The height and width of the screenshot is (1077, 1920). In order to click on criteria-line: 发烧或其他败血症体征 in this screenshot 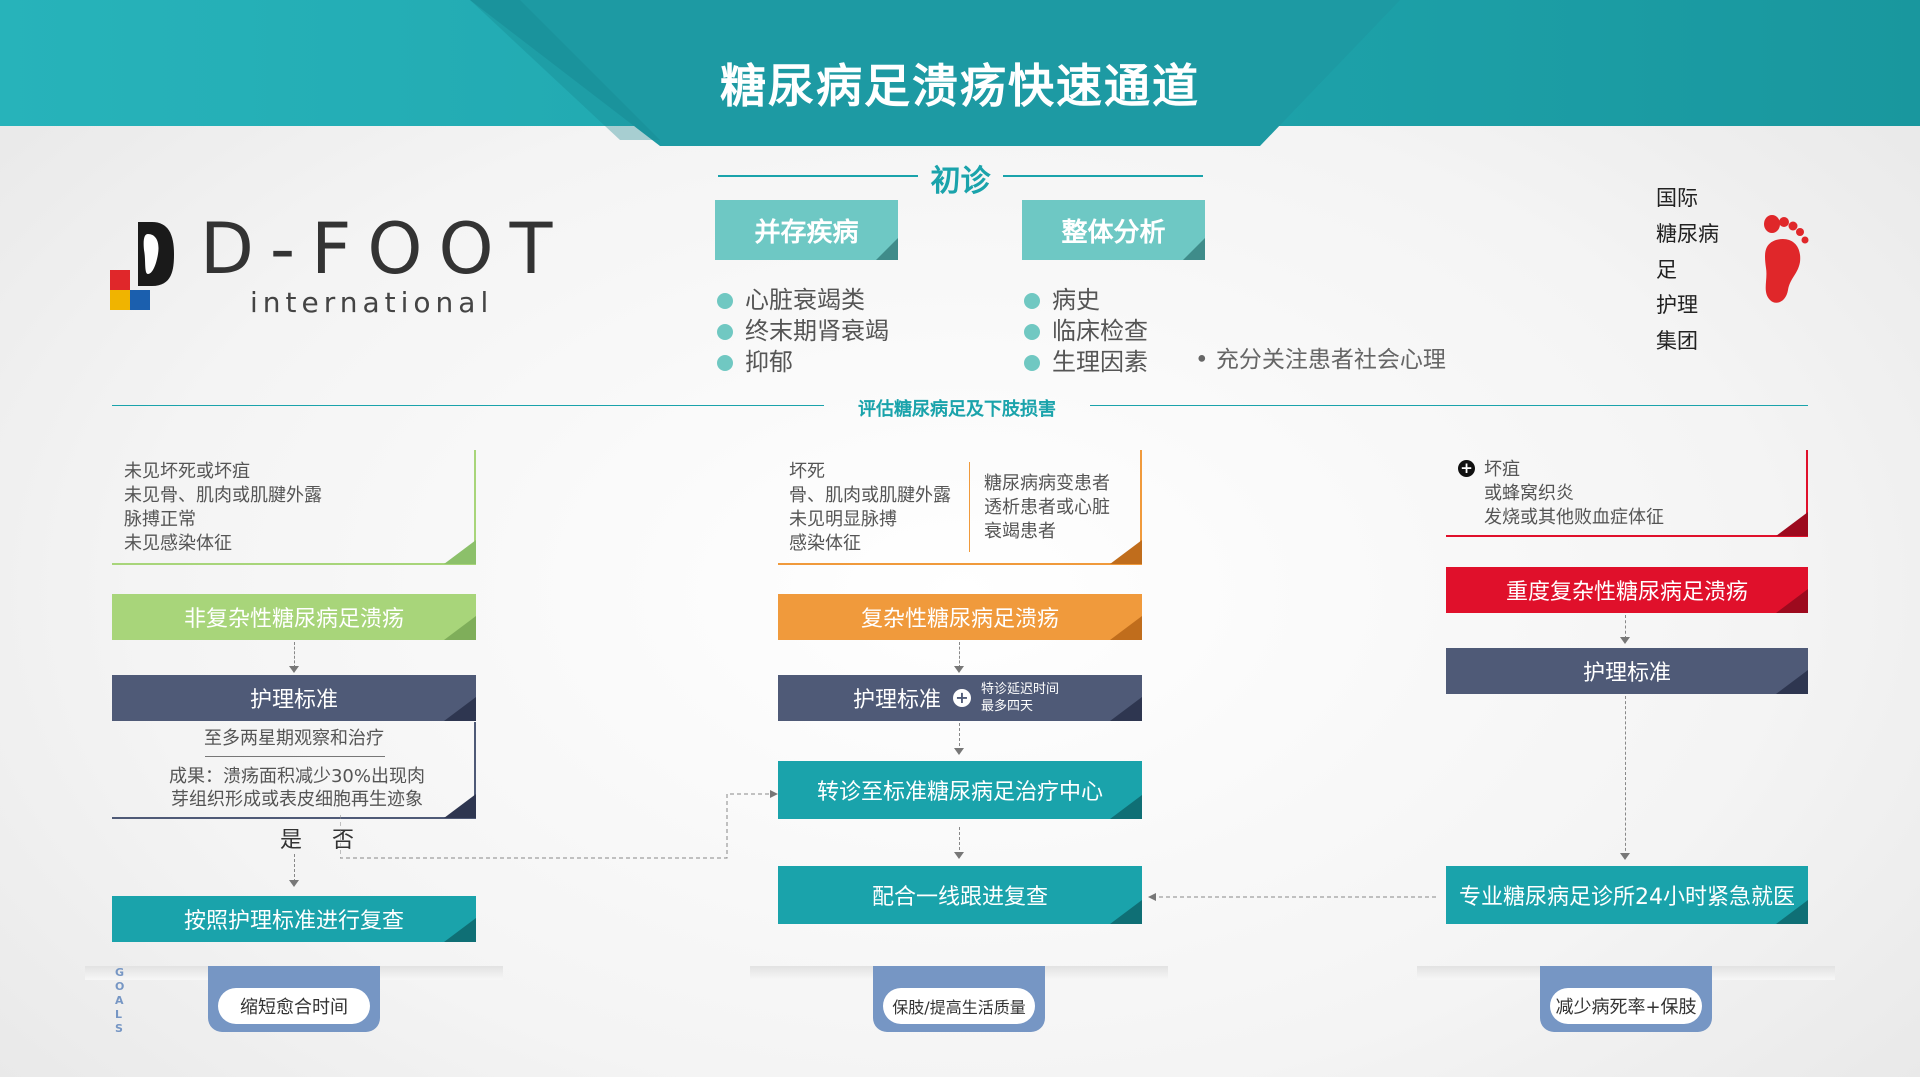, I will do `click(1574, 517)`.